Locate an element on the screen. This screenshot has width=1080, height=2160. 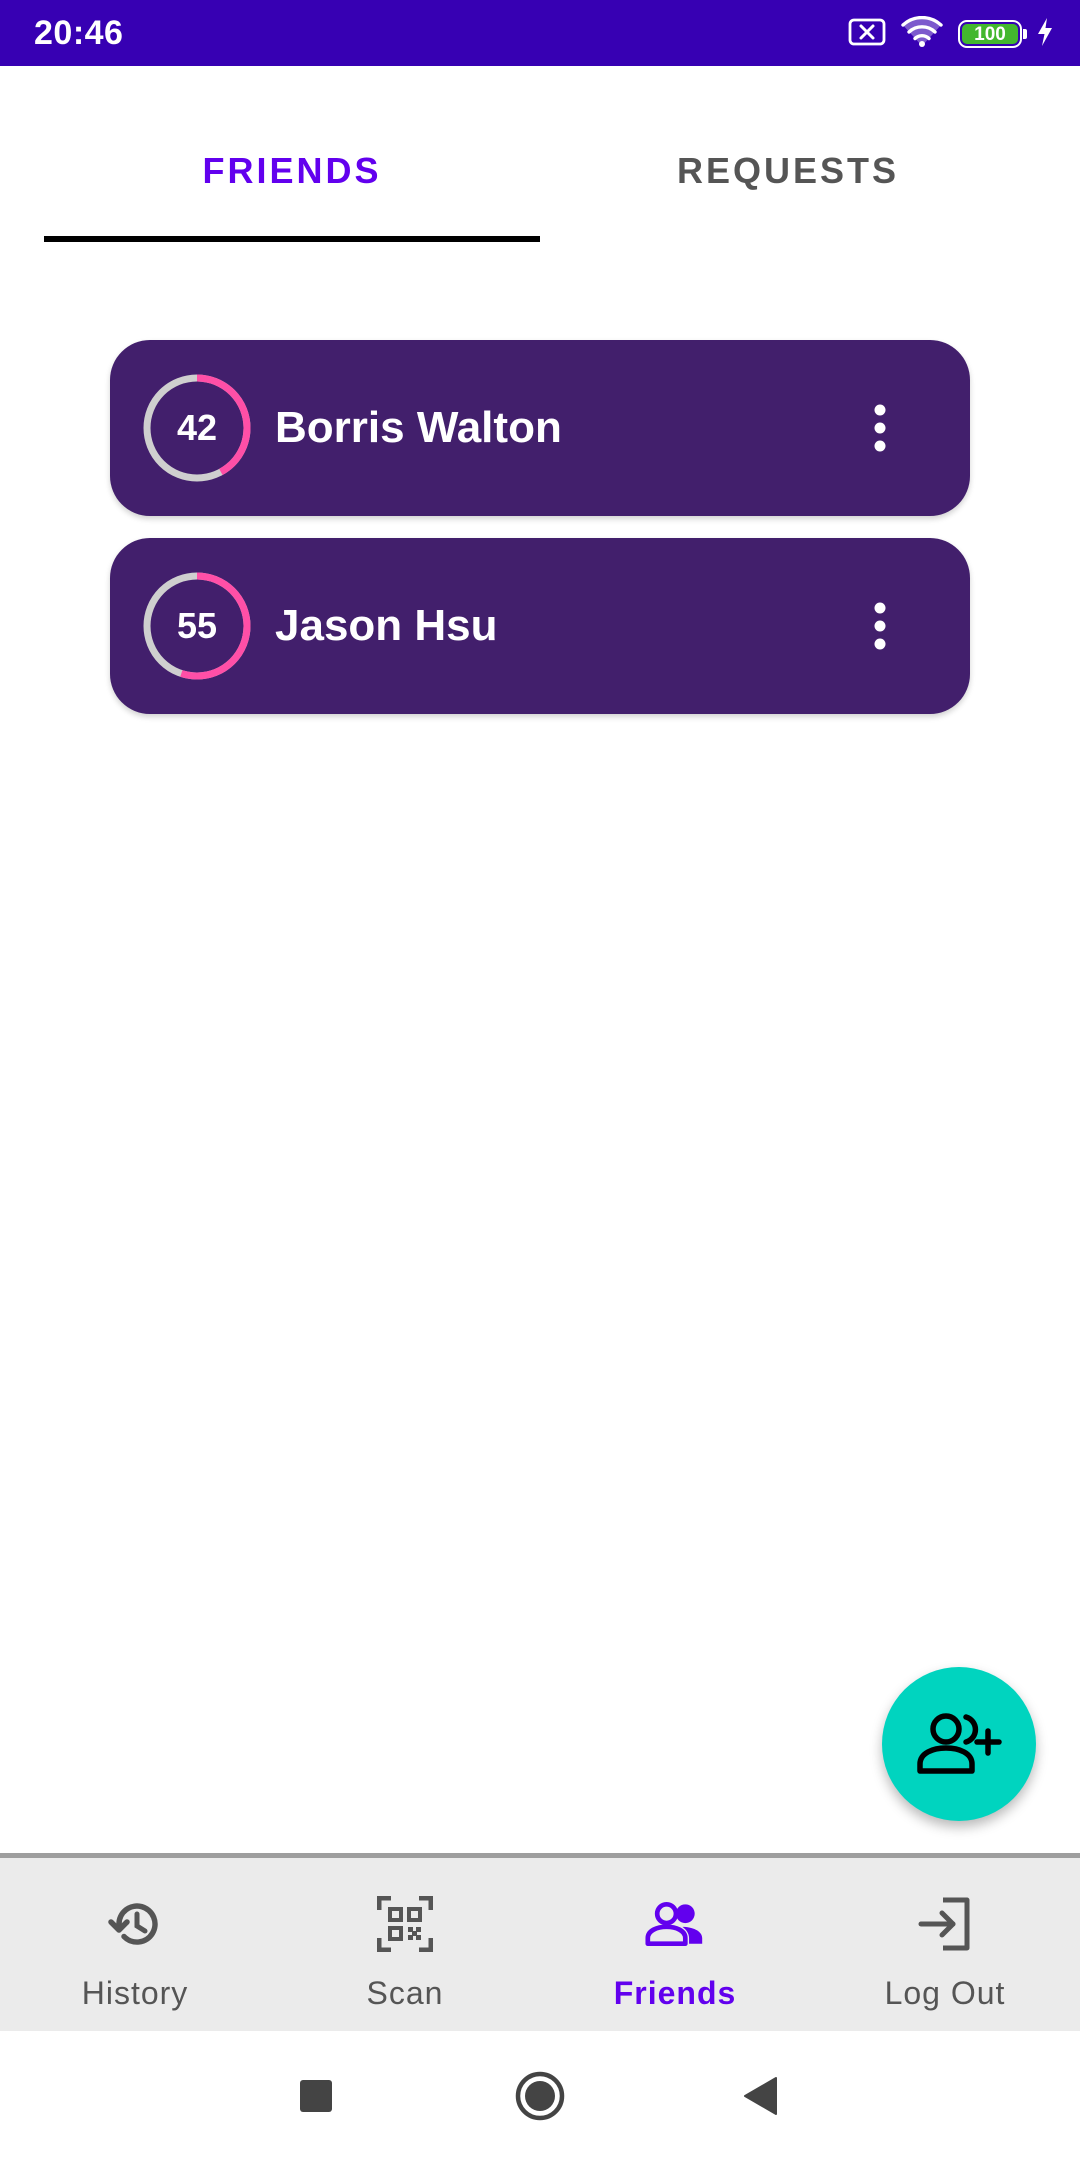
back-triangle-icon is located at coordinates (760, 2096).